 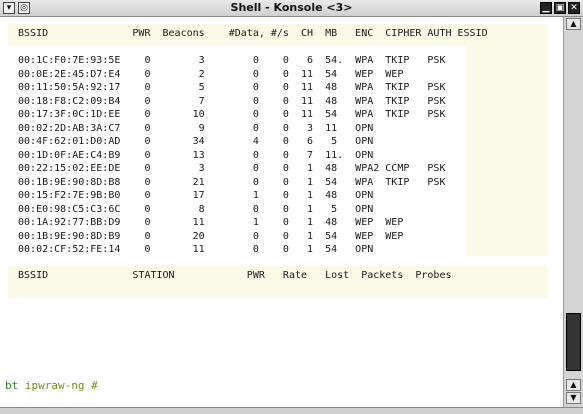 I want to click on scroll-down-arrow-icon: ▼, so click(x=573, y=398).